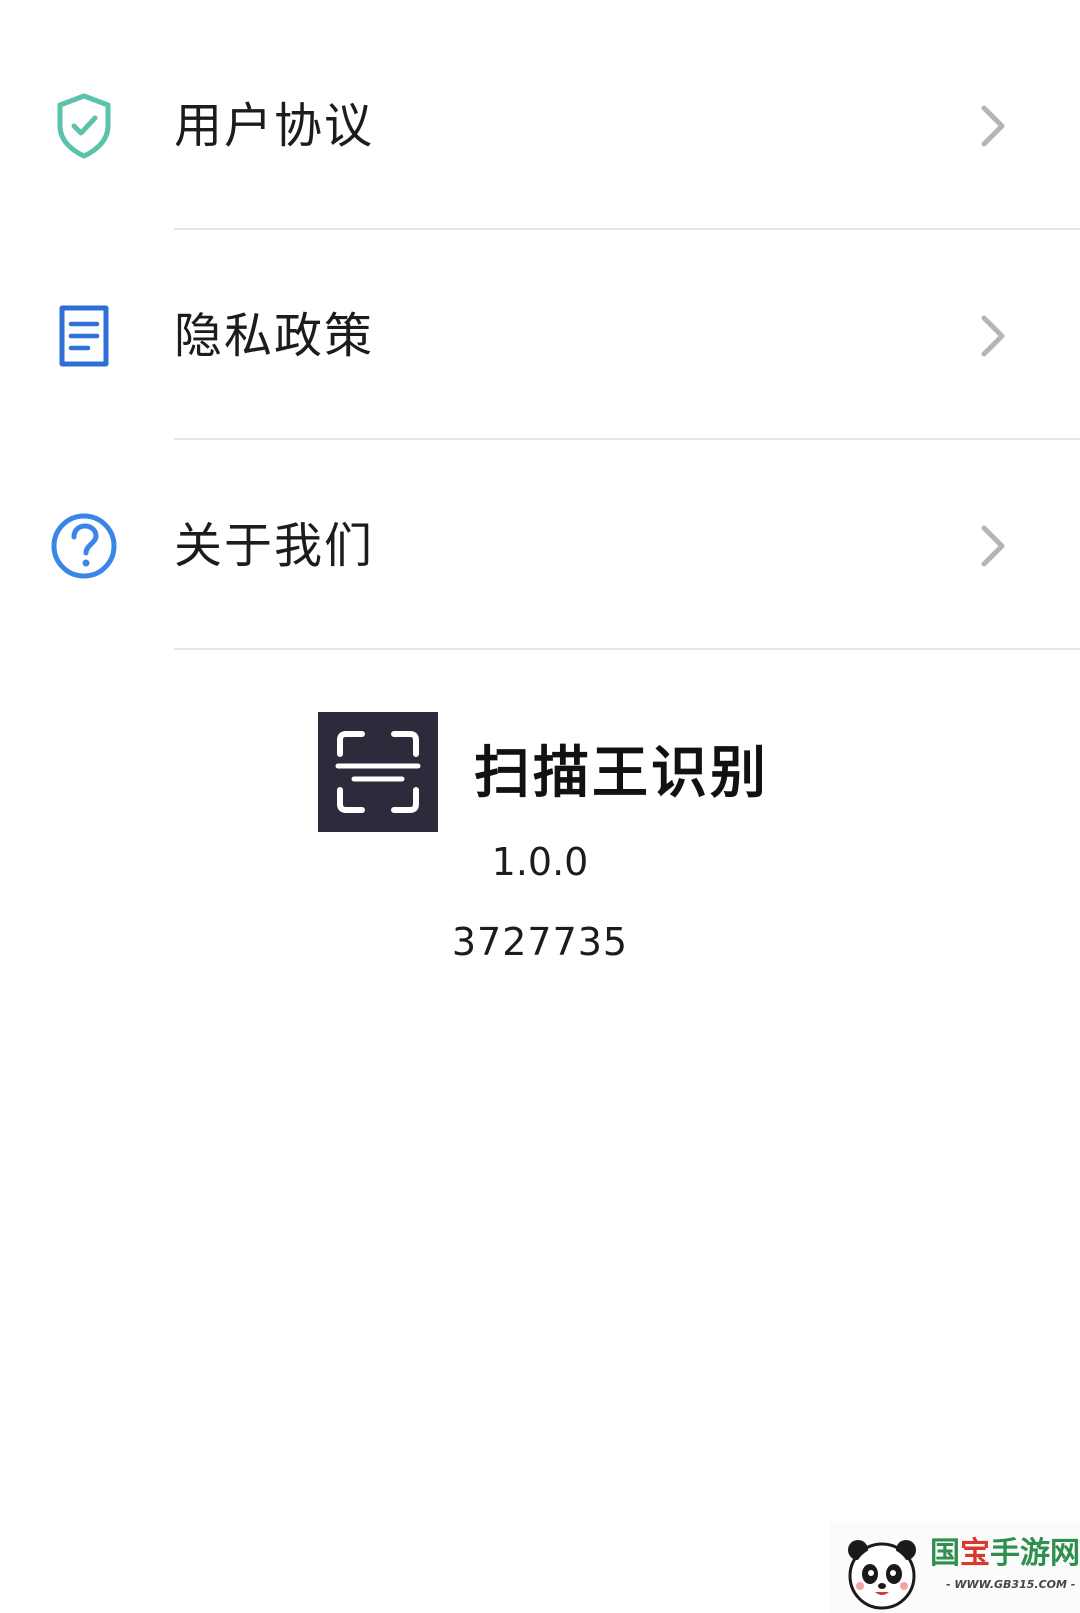 This screenshot has height=1613, width=1080. Describe the element at coordinates (540, 942) in the screenshot. I see `app-build-number: 3727735` at that location.